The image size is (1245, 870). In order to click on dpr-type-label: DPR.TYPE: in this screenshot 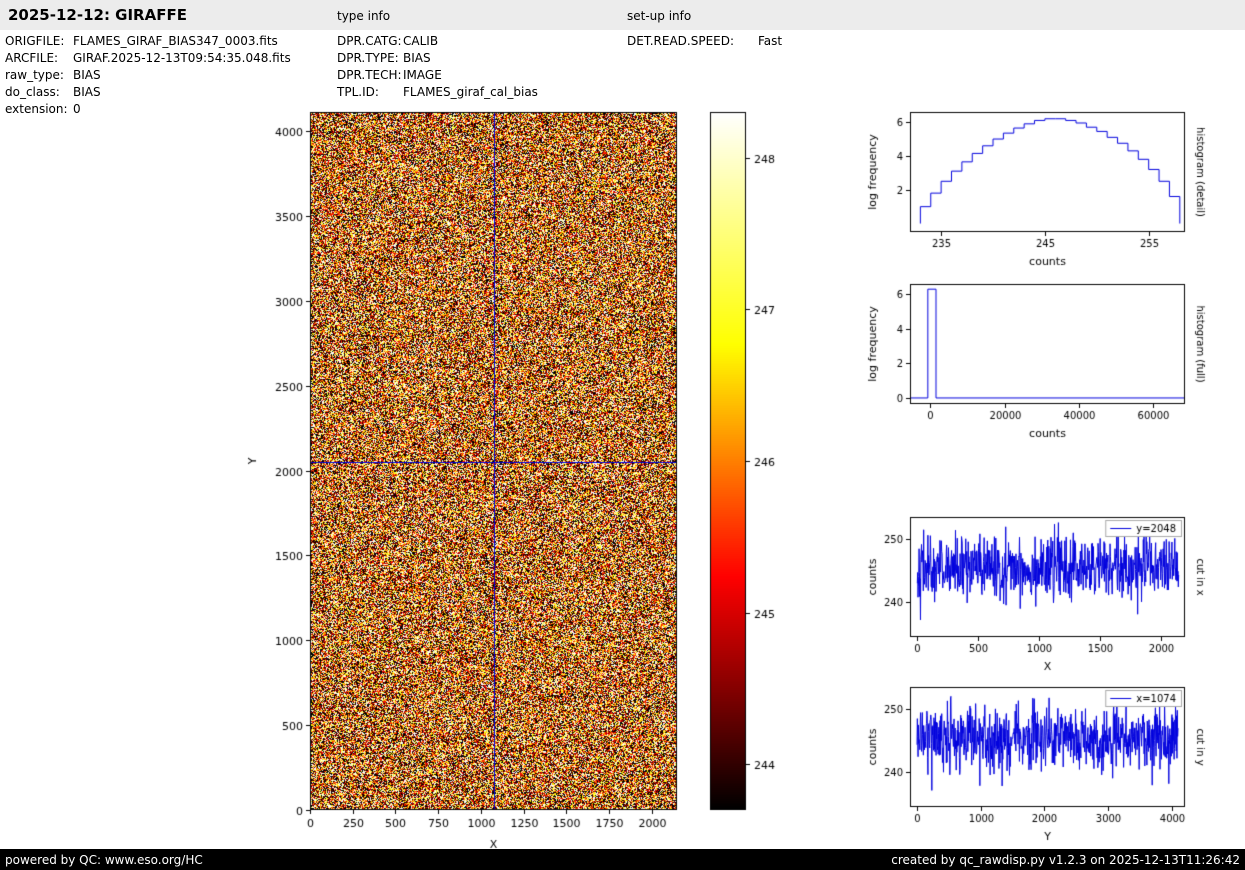, I will do `click(368, 58)`.